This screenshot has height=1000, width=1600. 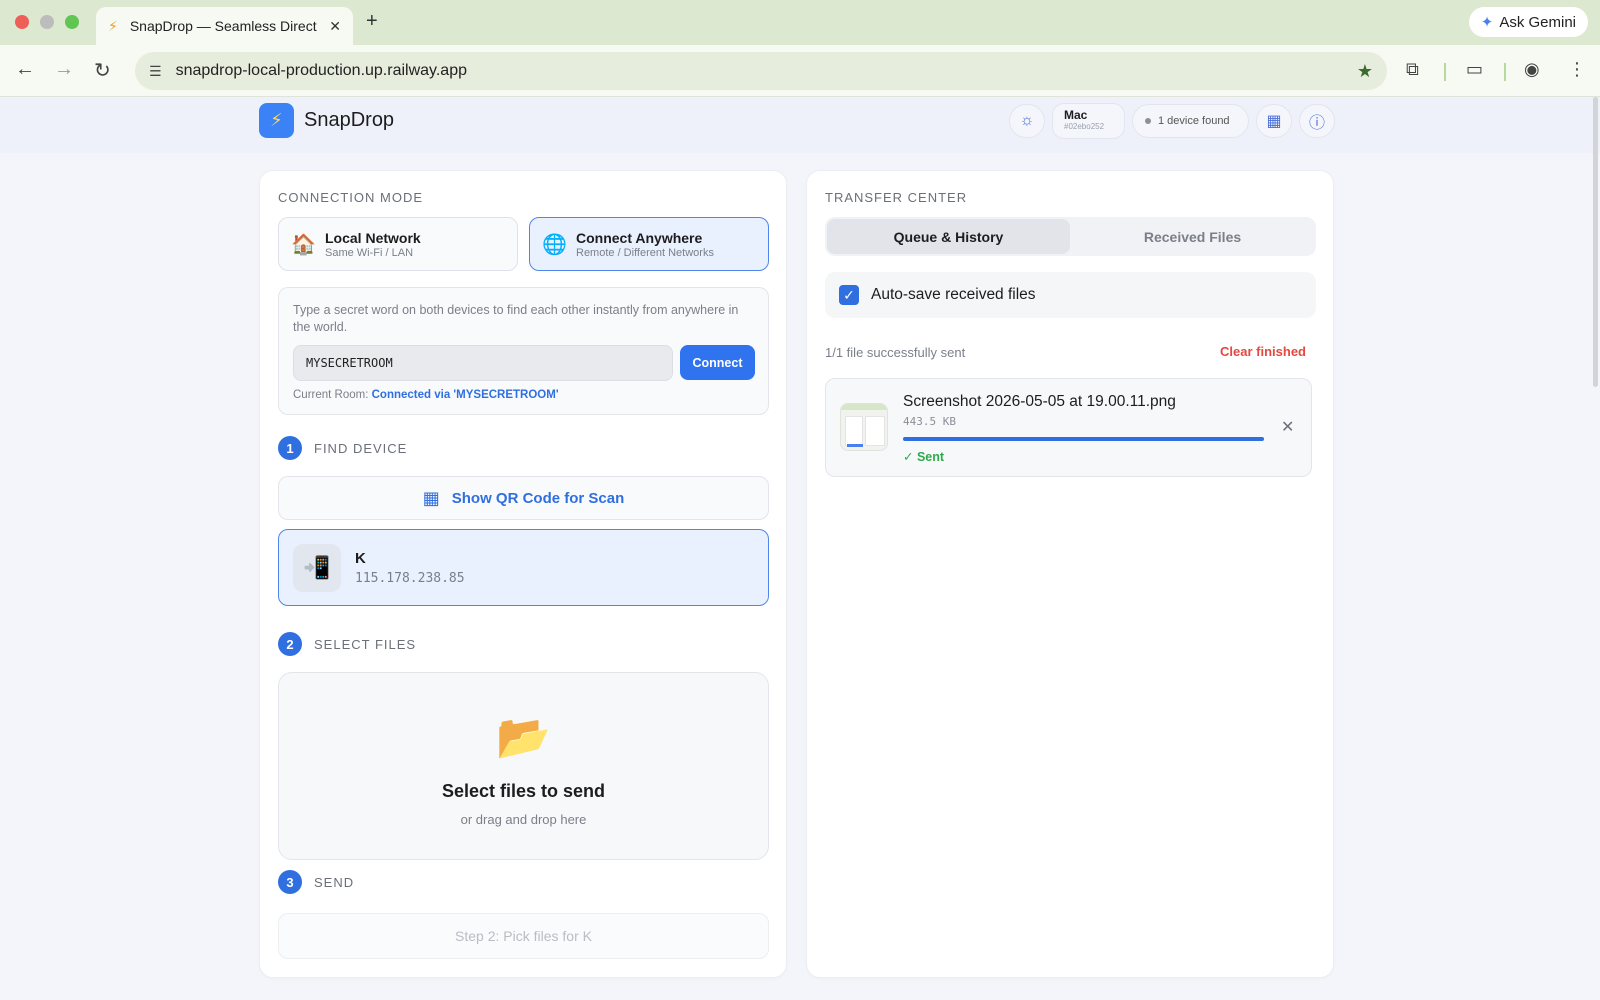 What do you see at coordinates (1365, 71) in the screenshot?
I see `bookmark-star-icon: ★` at bounding box center [1365, 71].